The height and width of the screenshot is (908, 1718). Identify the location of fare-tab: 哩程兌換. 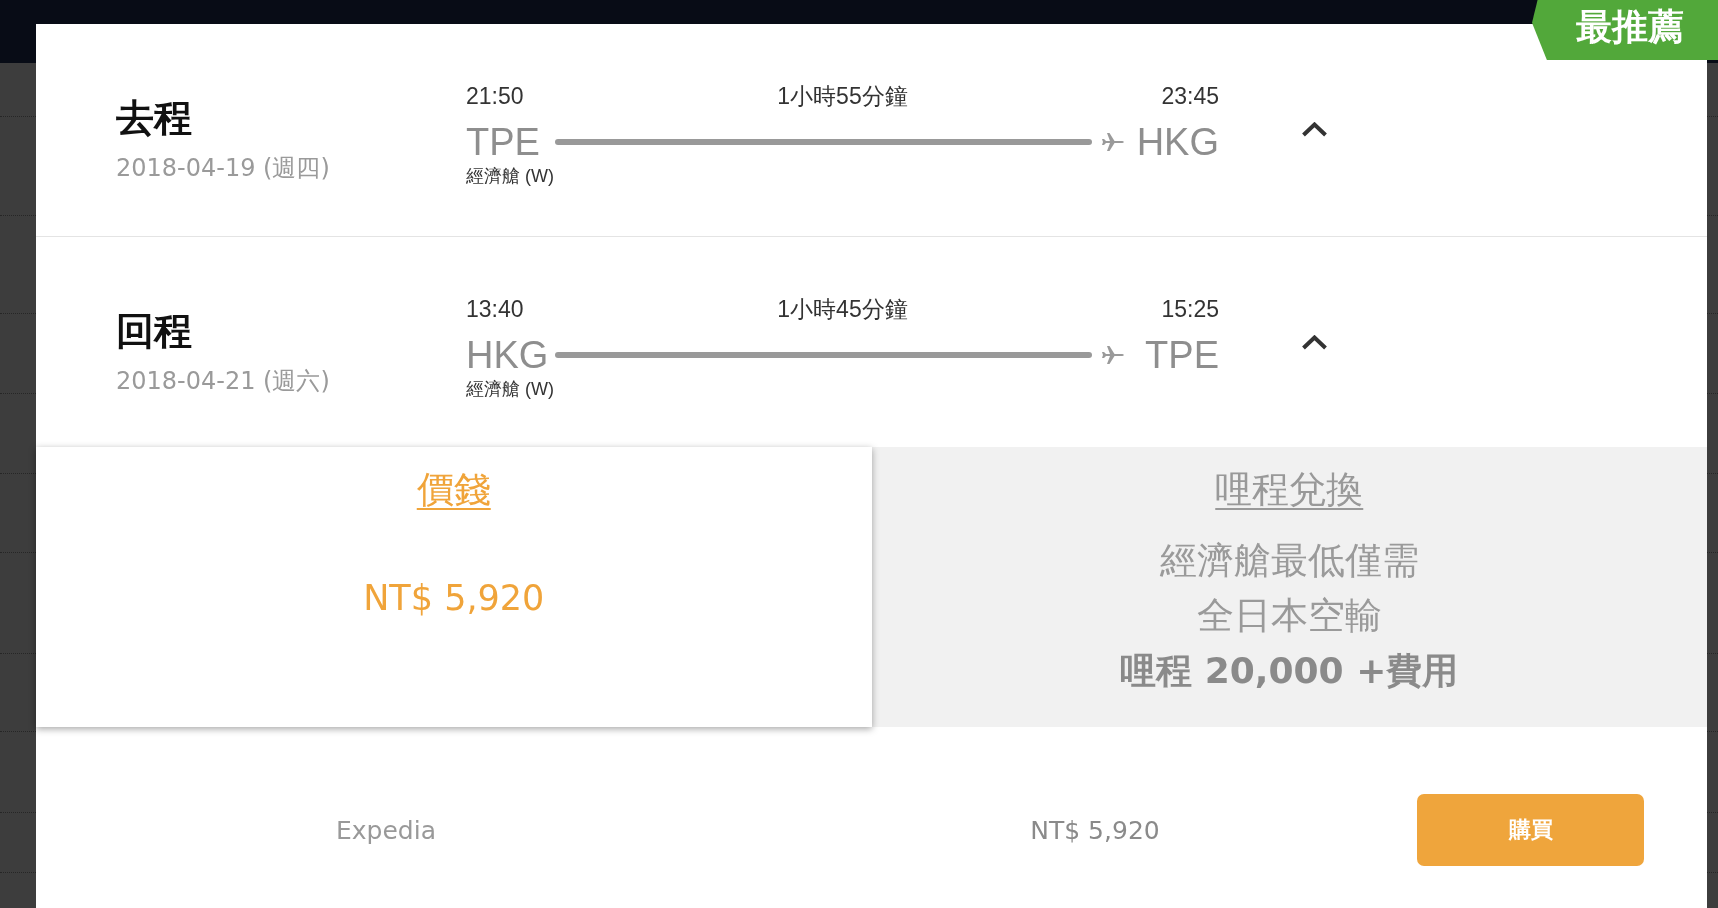
(1289, 490).